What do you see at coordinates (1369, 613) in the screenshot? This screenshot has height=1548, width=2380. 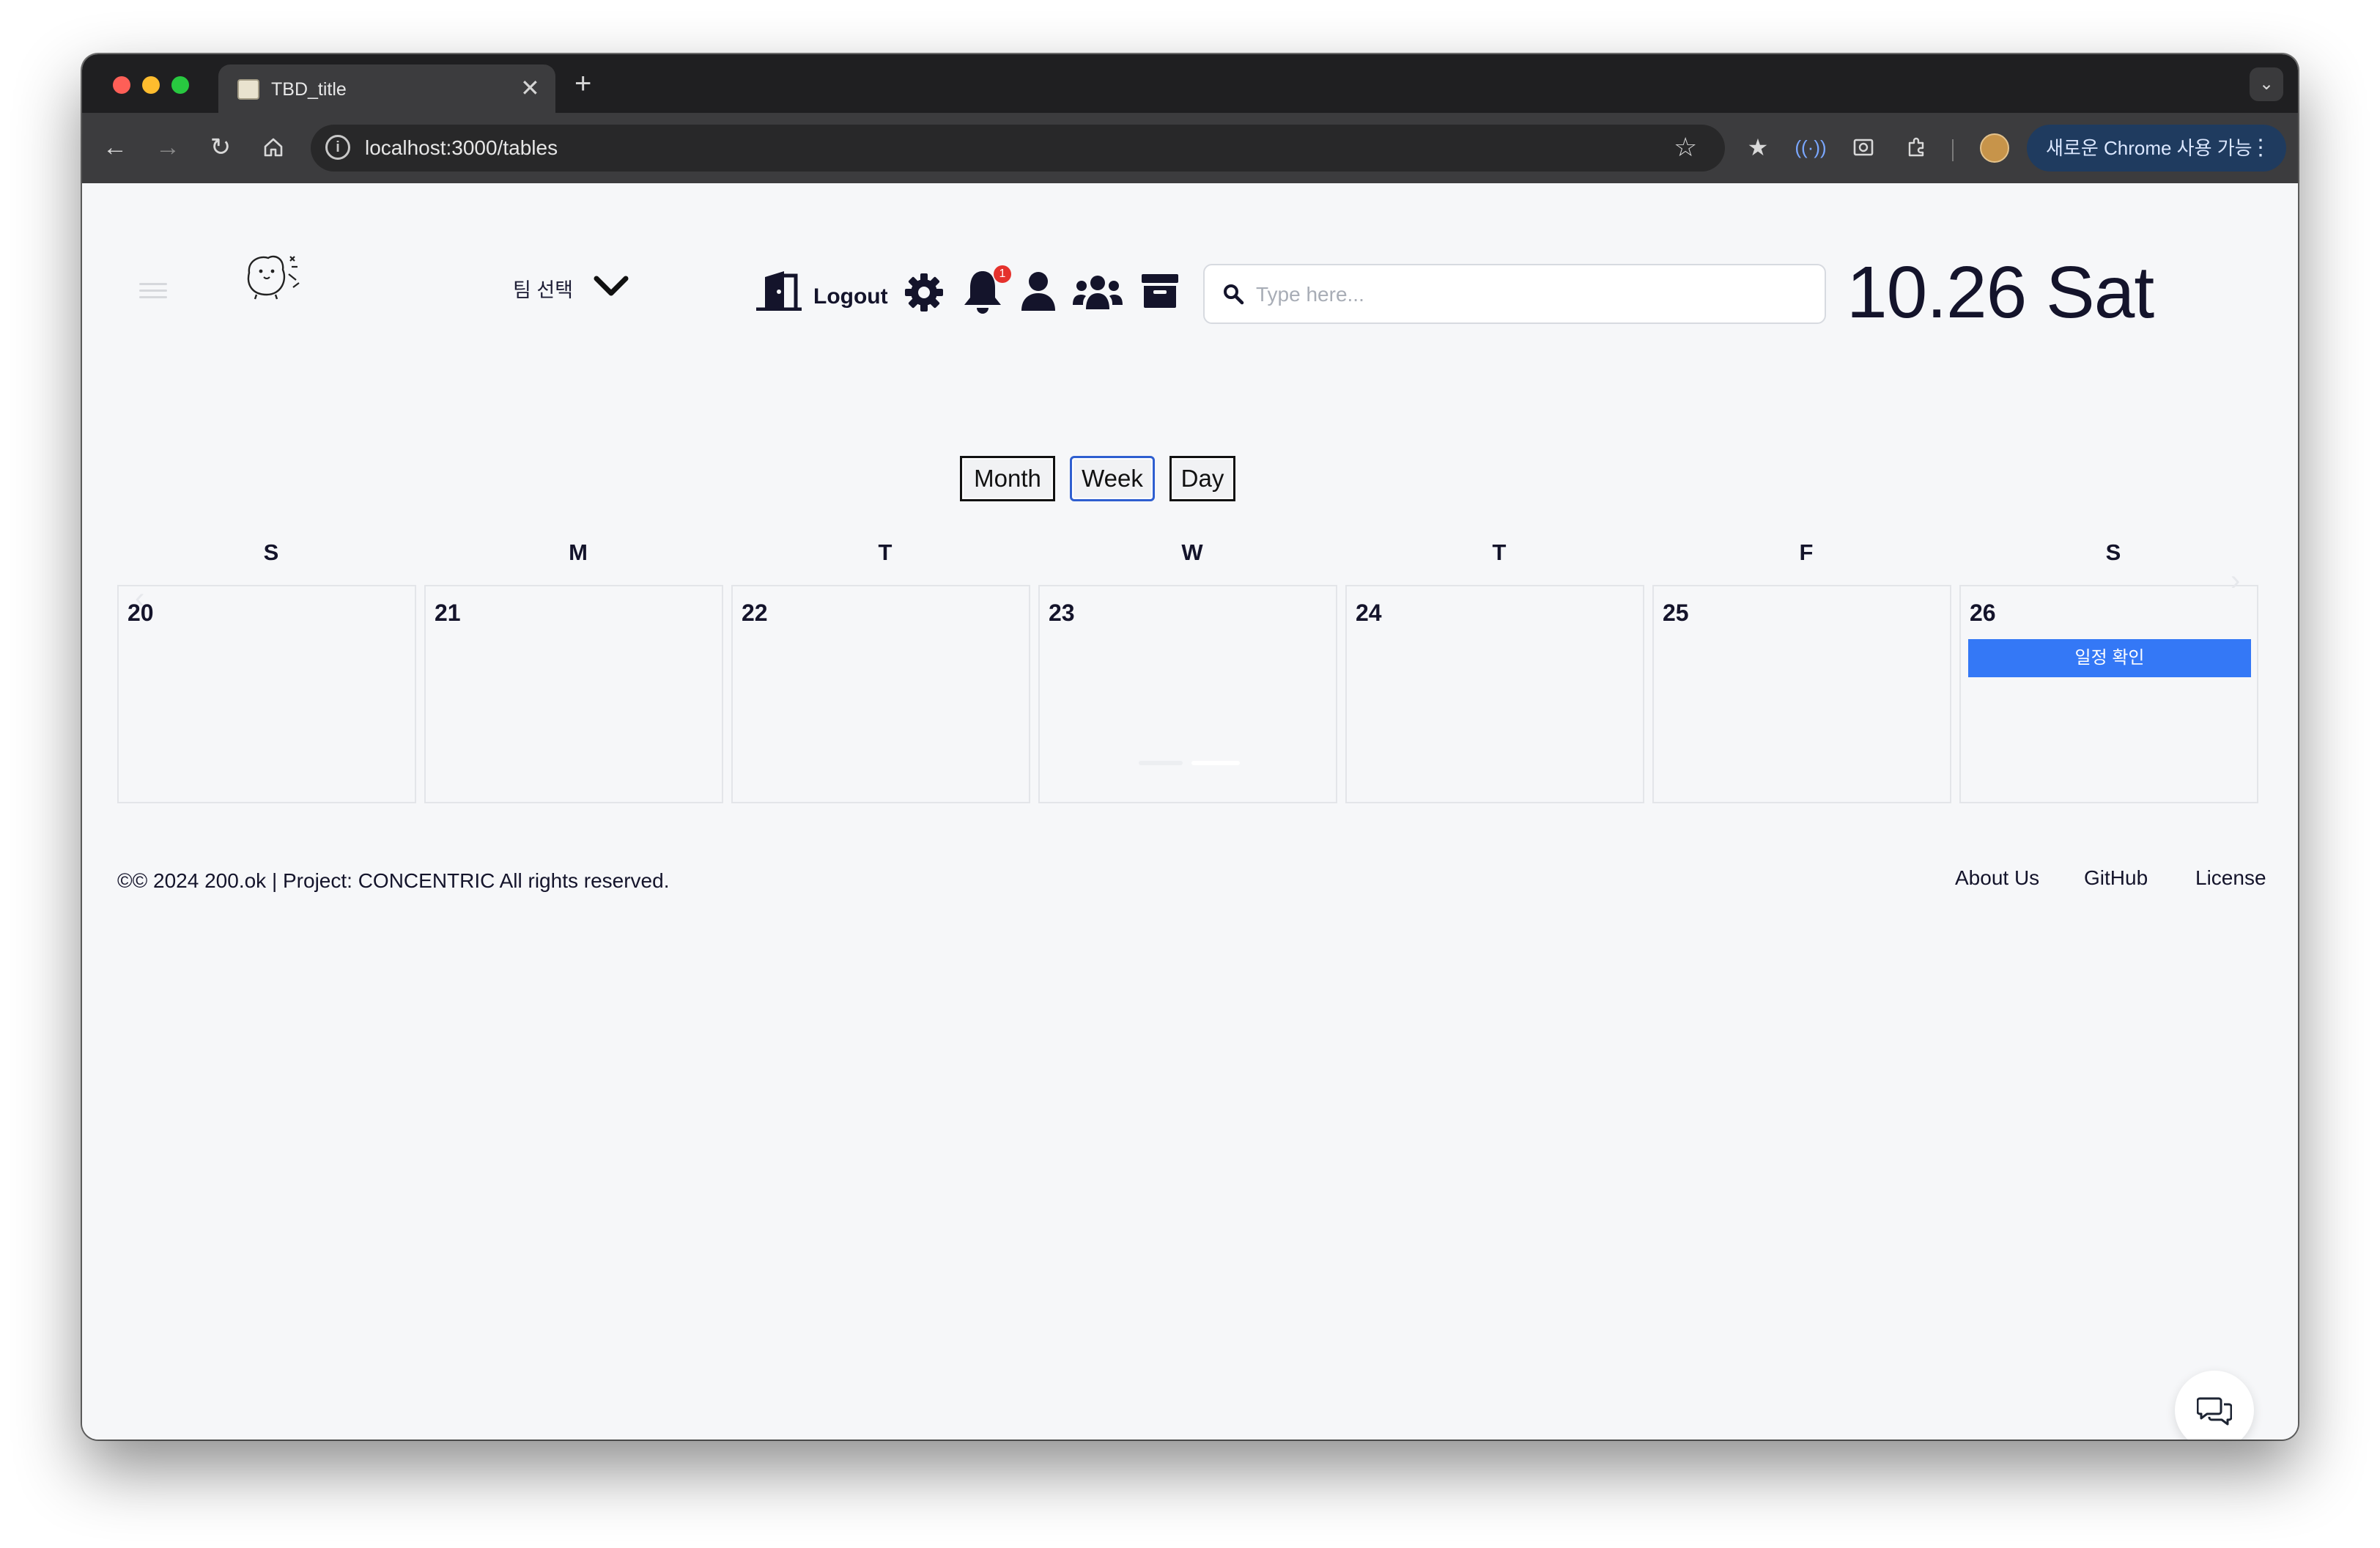 I see `day-number: 24` at bounding box center [1369, 613].